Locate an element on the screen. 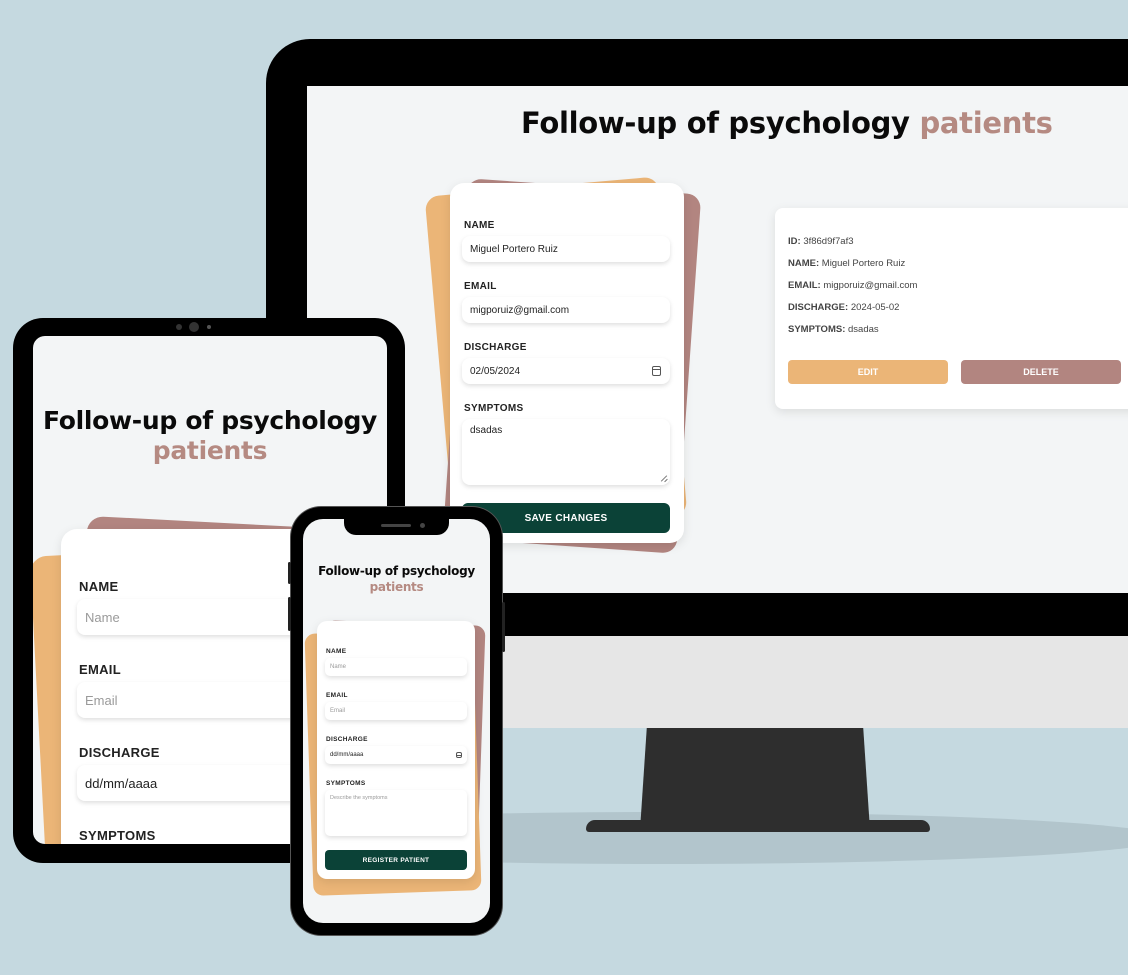  tablet-title-accent: patients is located at coordinates (210, 450).